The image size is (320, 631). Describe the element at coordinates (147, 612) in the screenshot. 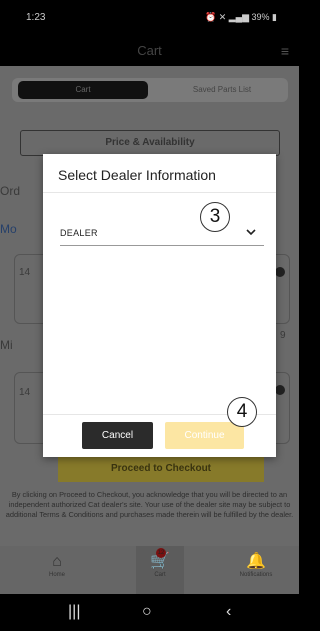

I see `home-button-icon: ○` at that location.